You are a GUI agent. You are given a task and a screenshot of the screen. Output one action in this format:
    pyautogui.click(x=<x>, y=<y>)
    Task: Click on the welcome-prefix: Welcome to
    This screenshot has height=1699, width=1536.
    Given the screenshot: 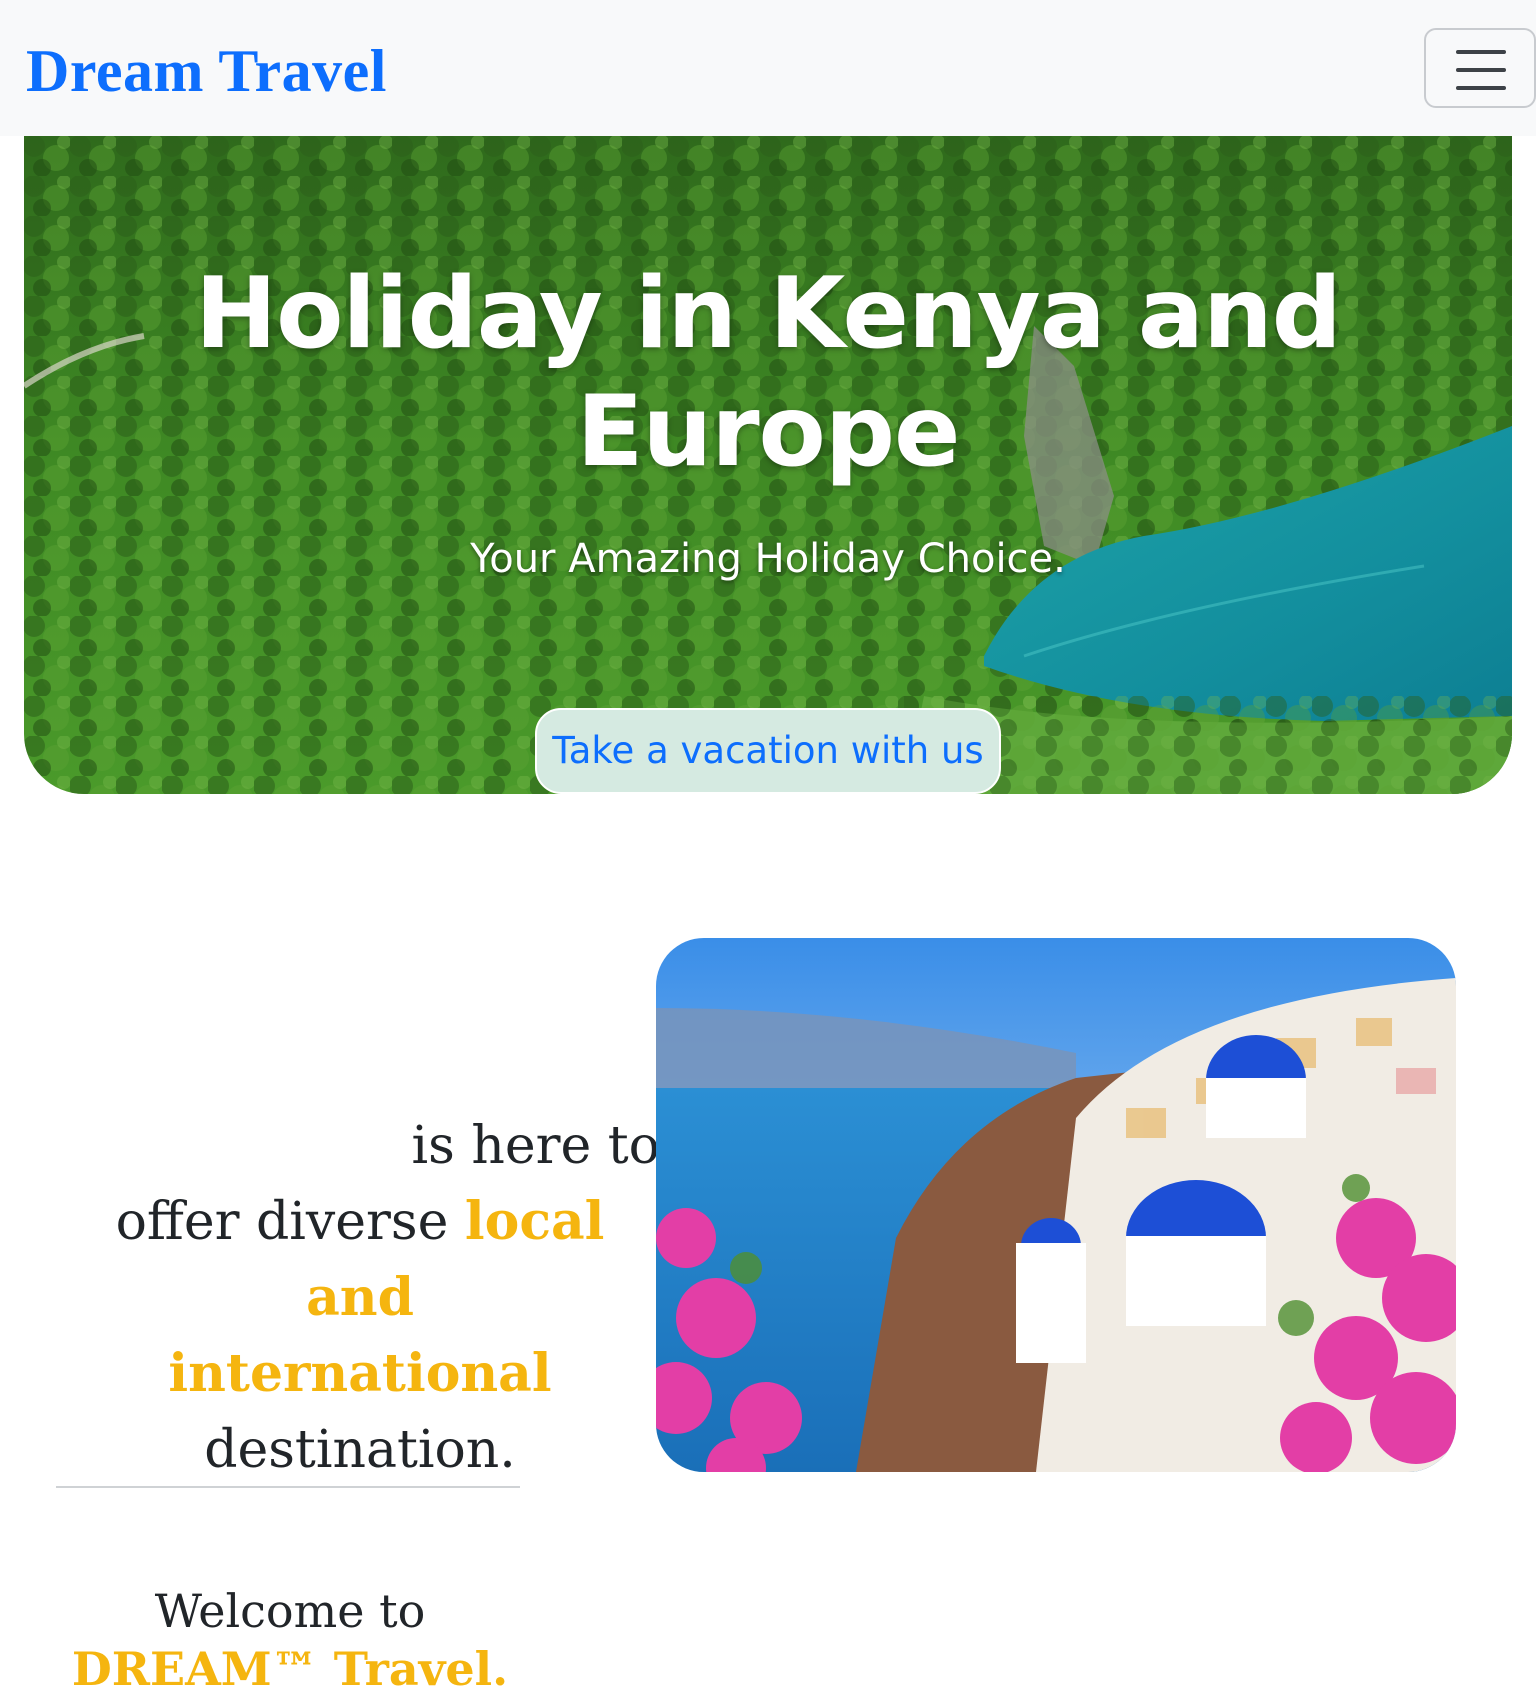 What is the action you would take?
    pyautogui.click(x=290, y=1611)
    